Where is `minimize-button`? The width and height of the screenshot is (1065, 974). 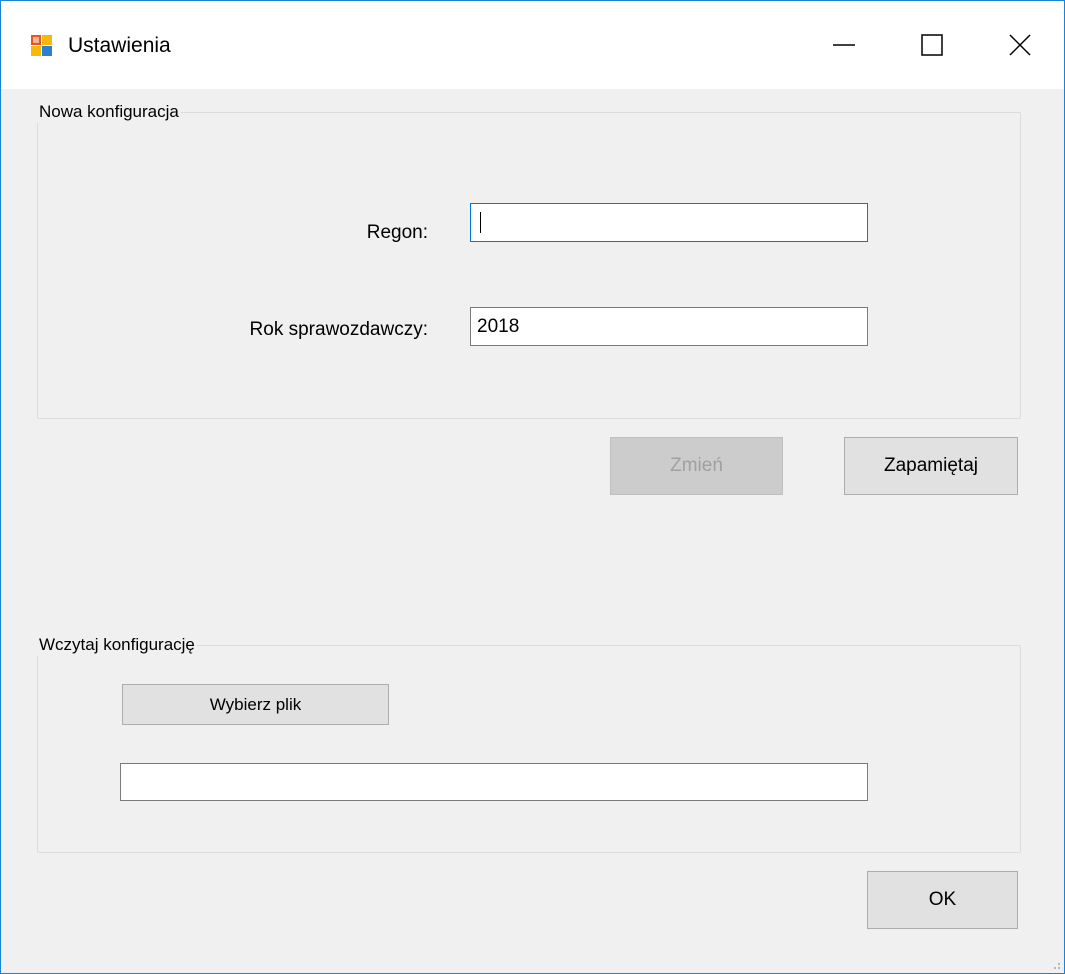 minimize-button is located at coordinates (844, 45).